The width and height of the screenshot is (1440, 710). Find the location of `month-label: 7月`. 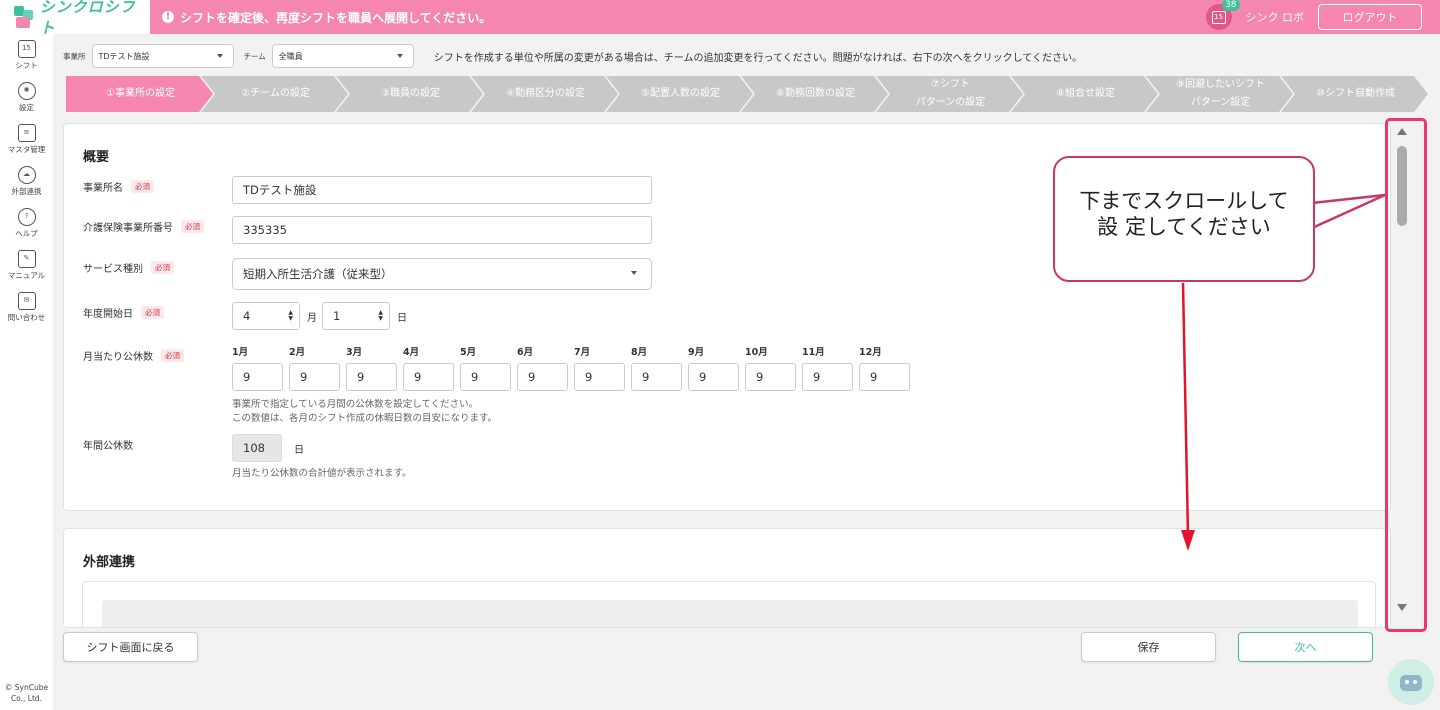

month-label: 7月 is located at coordinates (582, 352).